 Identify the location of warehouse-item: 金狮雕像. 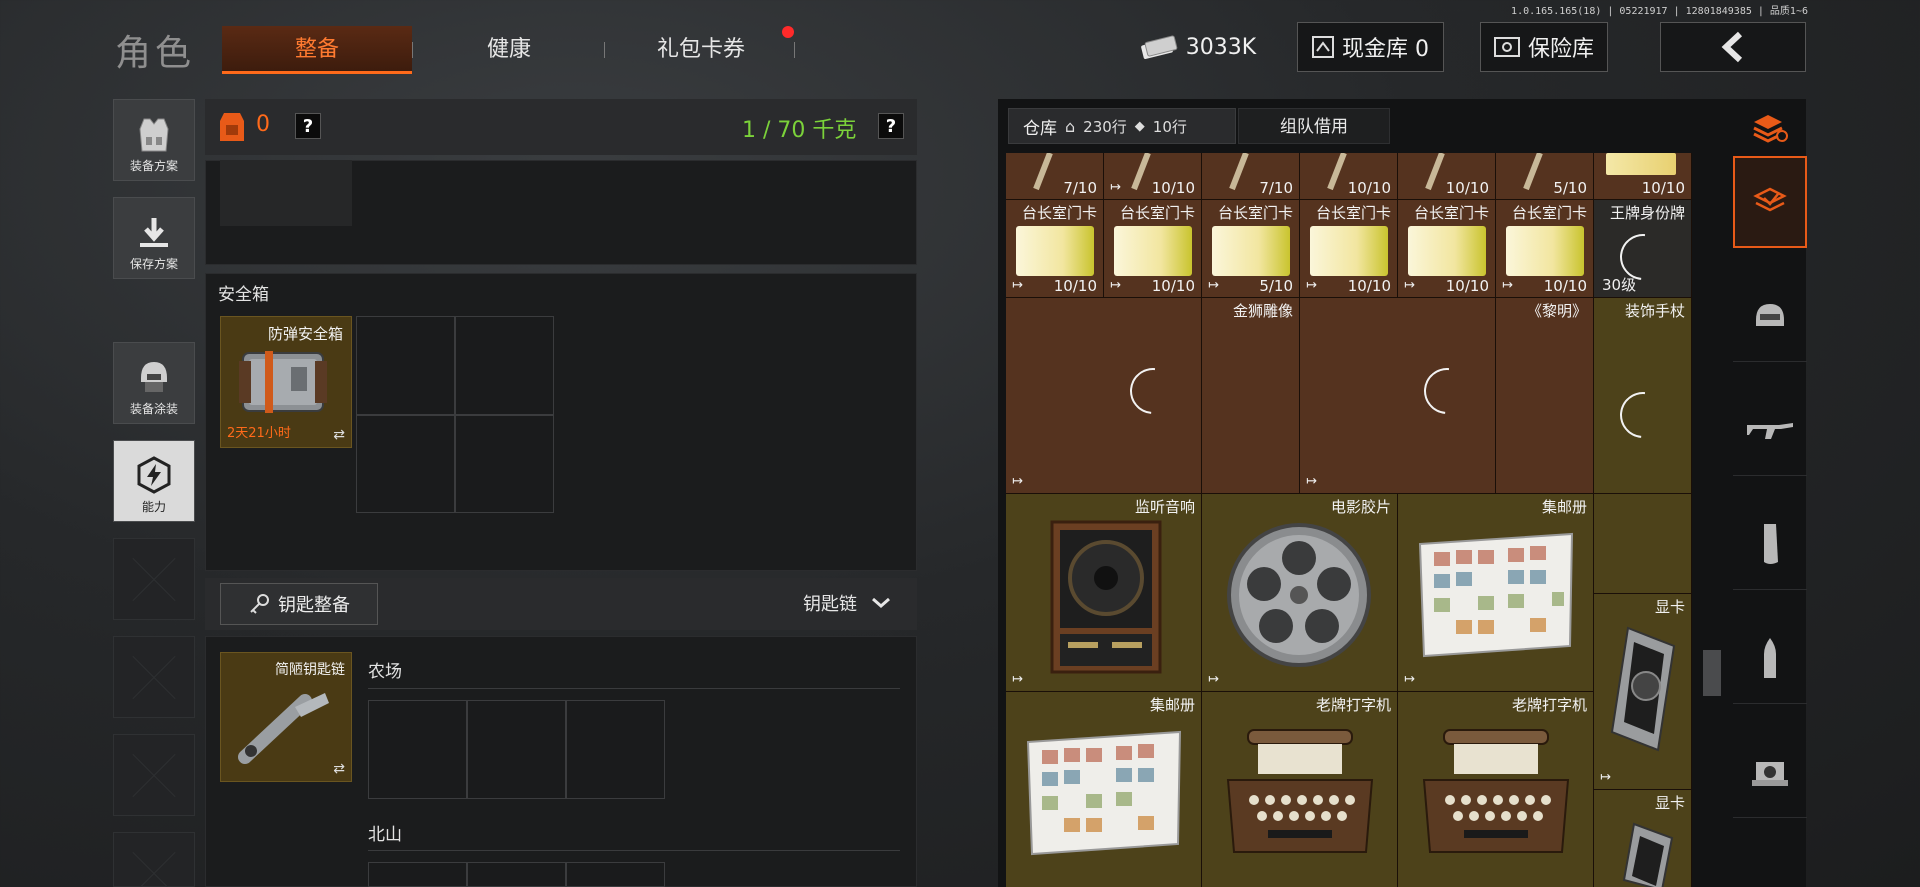
(1251, 396).